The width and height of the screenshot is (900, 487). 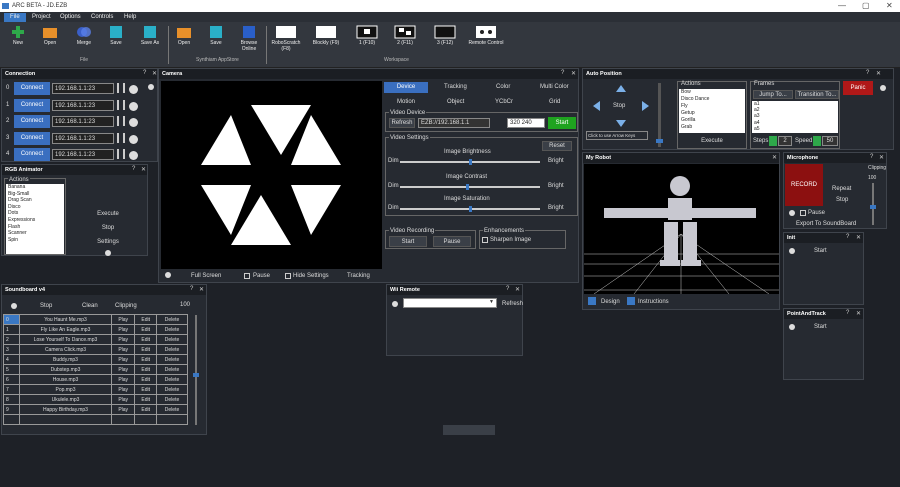 I want to click on list-item: Expressions, so click(x=35, y=220).